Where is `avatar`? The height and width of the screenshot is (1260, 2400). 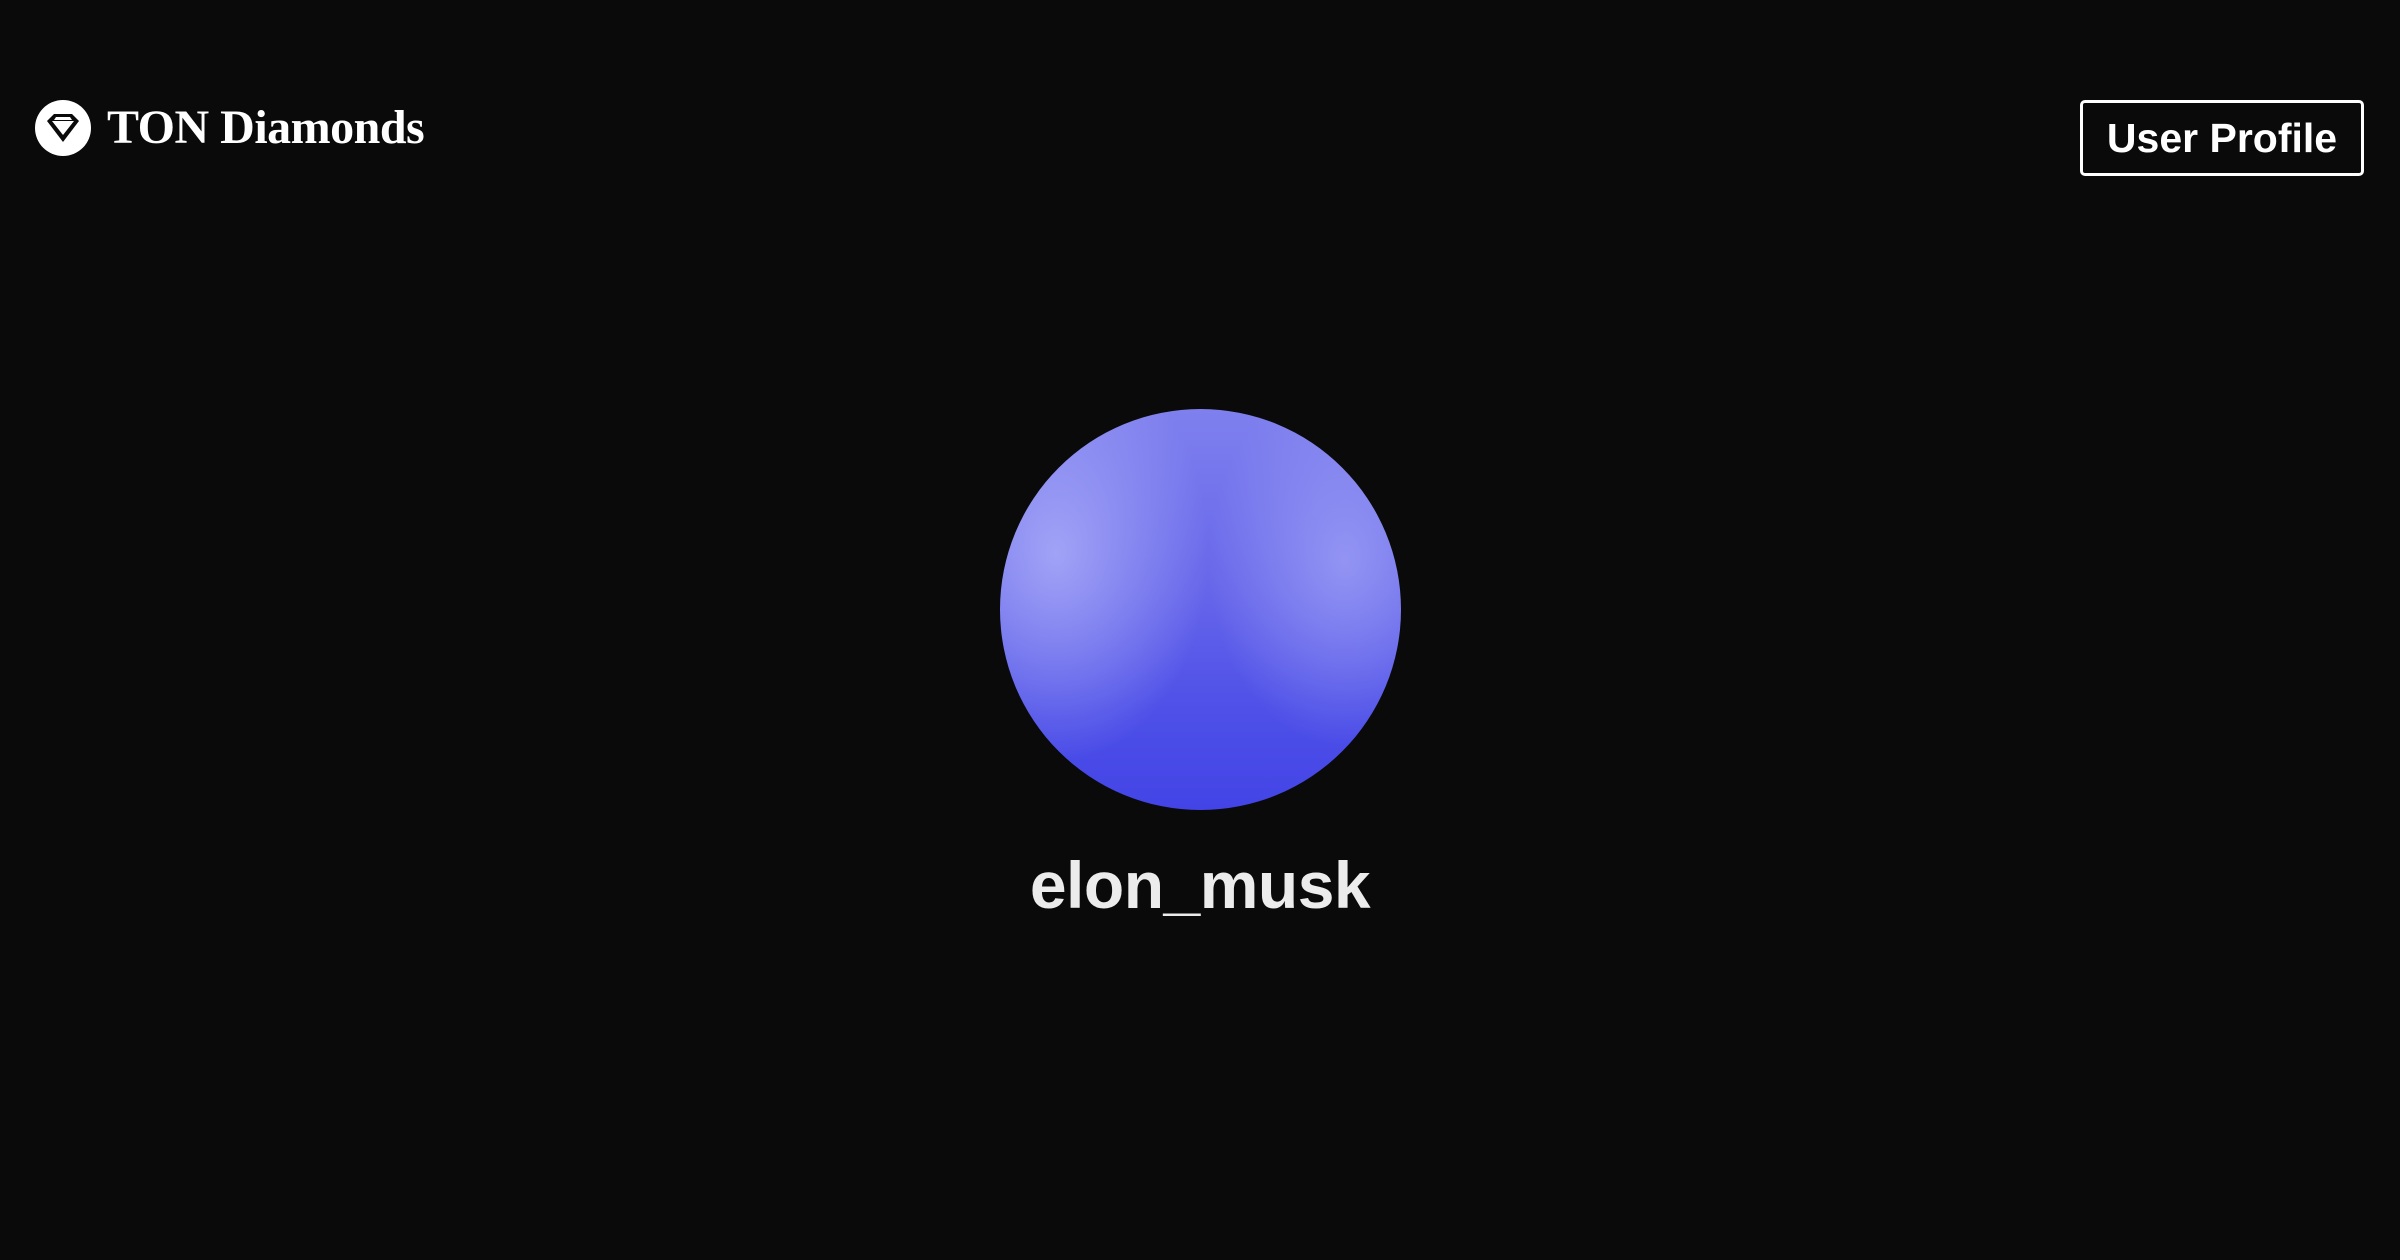
avatar is located at coordinates (1200, 609).